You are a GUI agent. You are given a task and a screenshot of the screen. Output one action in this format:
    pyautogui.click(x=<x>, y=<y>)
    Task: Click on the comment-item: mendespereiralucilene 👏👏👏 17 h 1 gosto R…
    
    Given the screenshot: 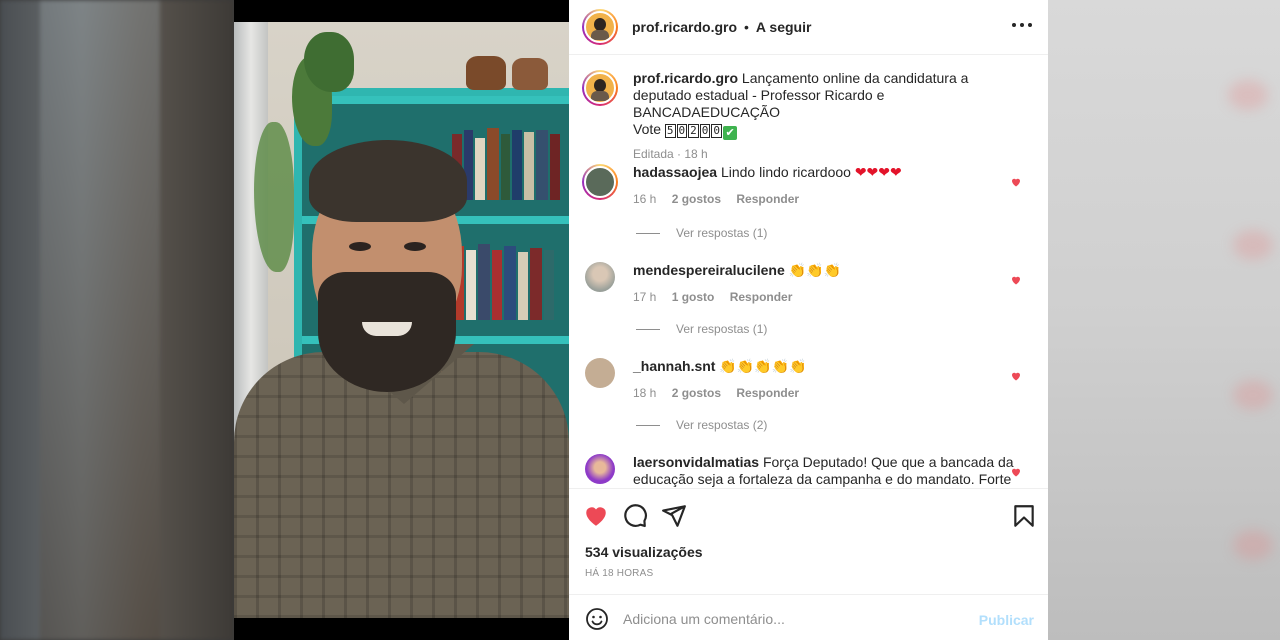 What is the action you would take?
    pyautogui.click(x=802, y=307)
    